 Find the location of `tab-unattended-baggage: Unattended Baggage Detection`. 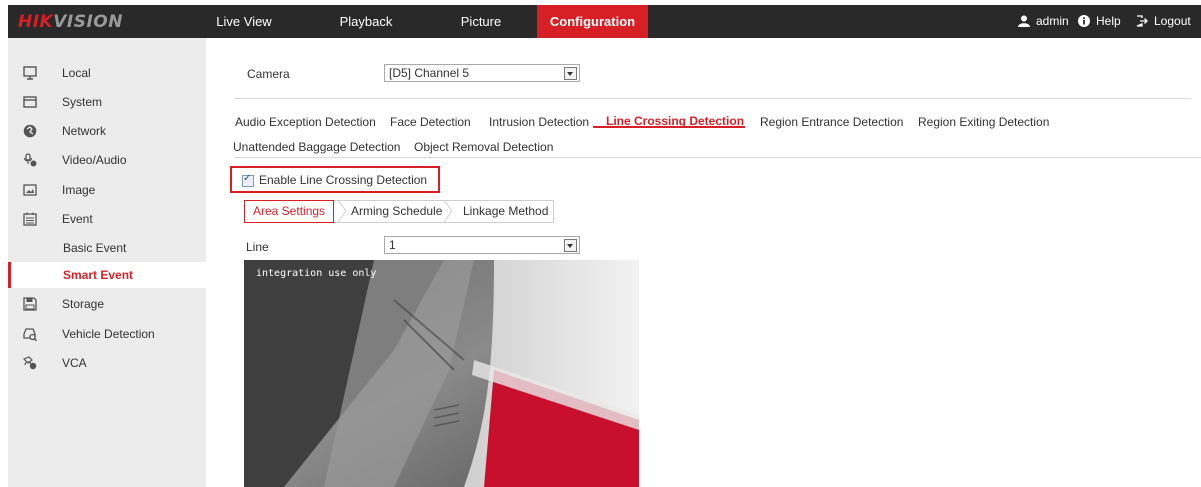

tab-unattended-baggage: Unattended Baggage Detection is located at coordinates (316, 147).